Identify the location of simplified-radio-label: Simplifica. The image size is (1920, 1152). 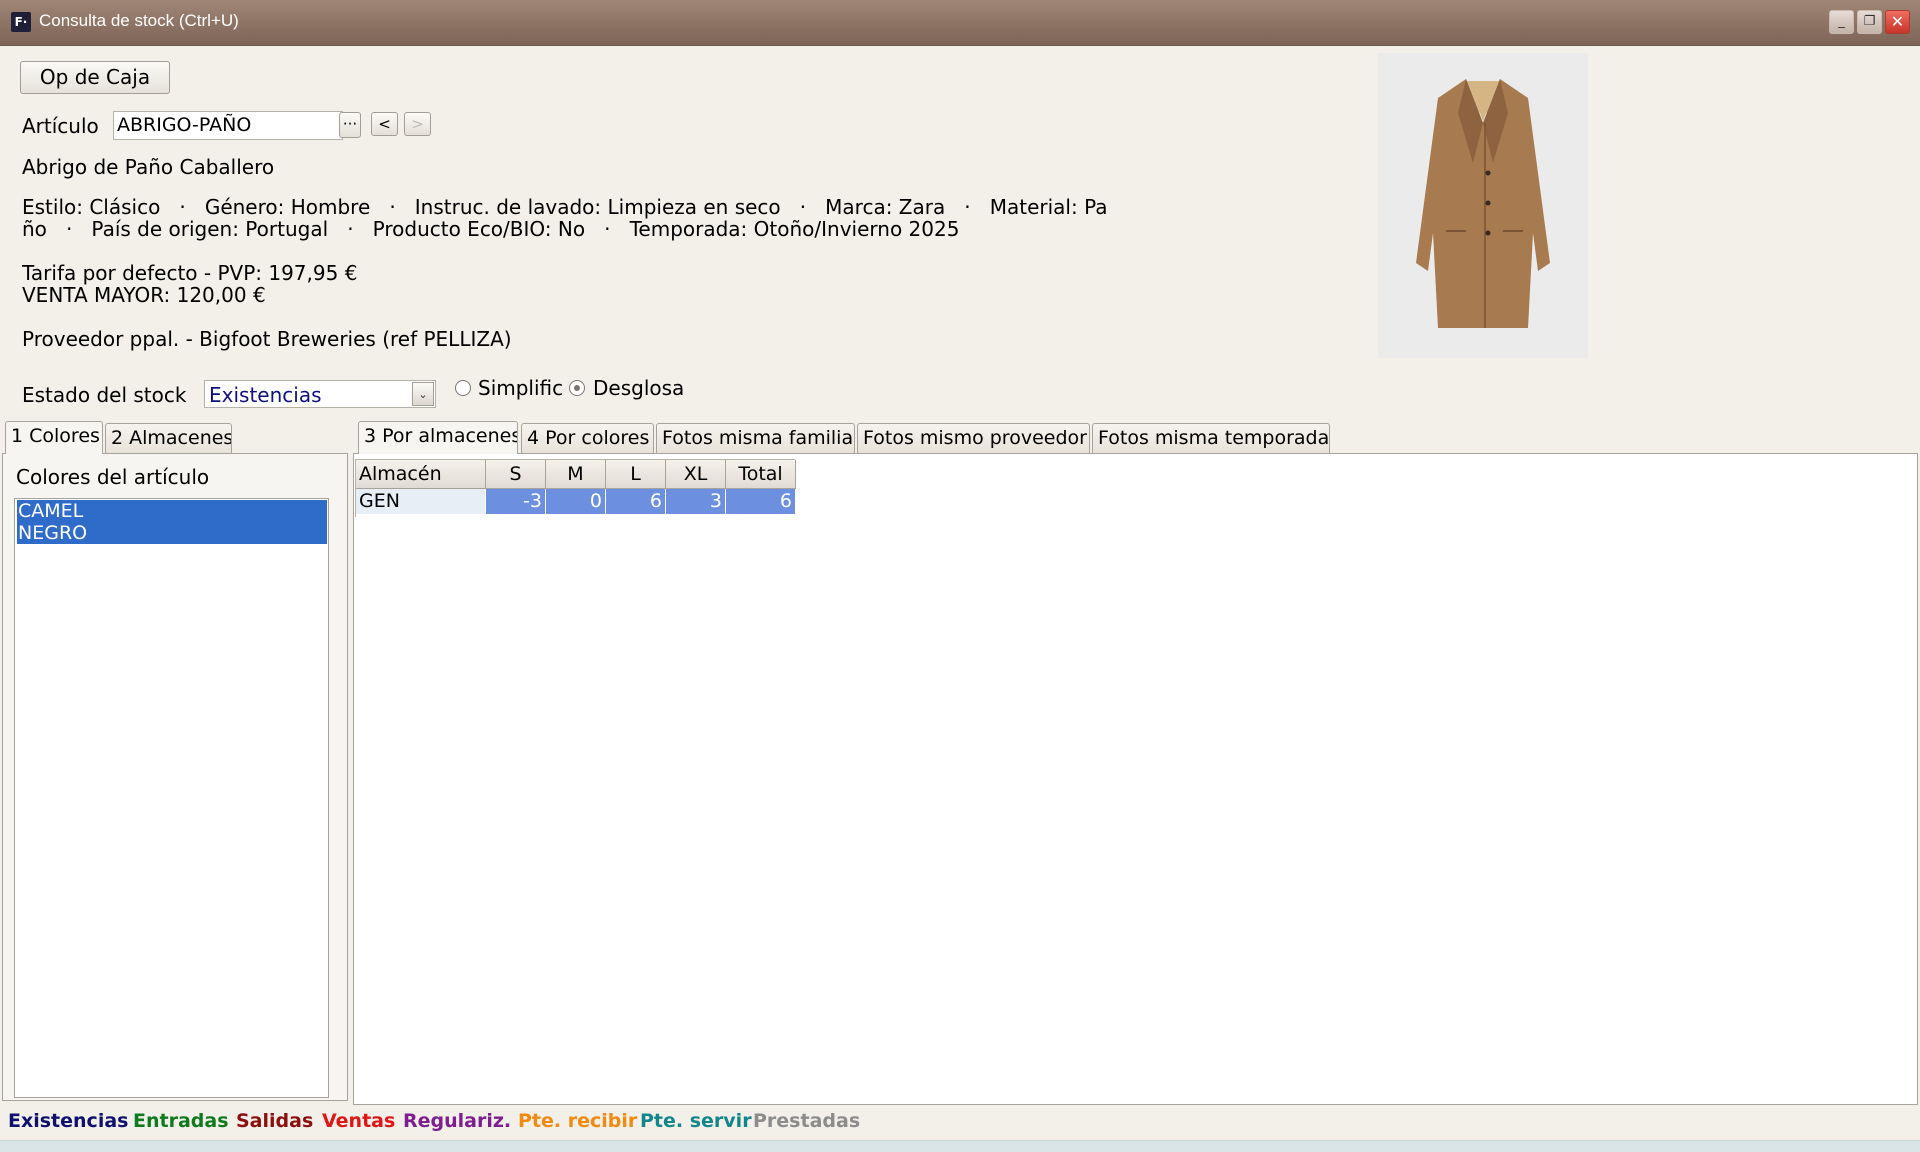
(521, 388).